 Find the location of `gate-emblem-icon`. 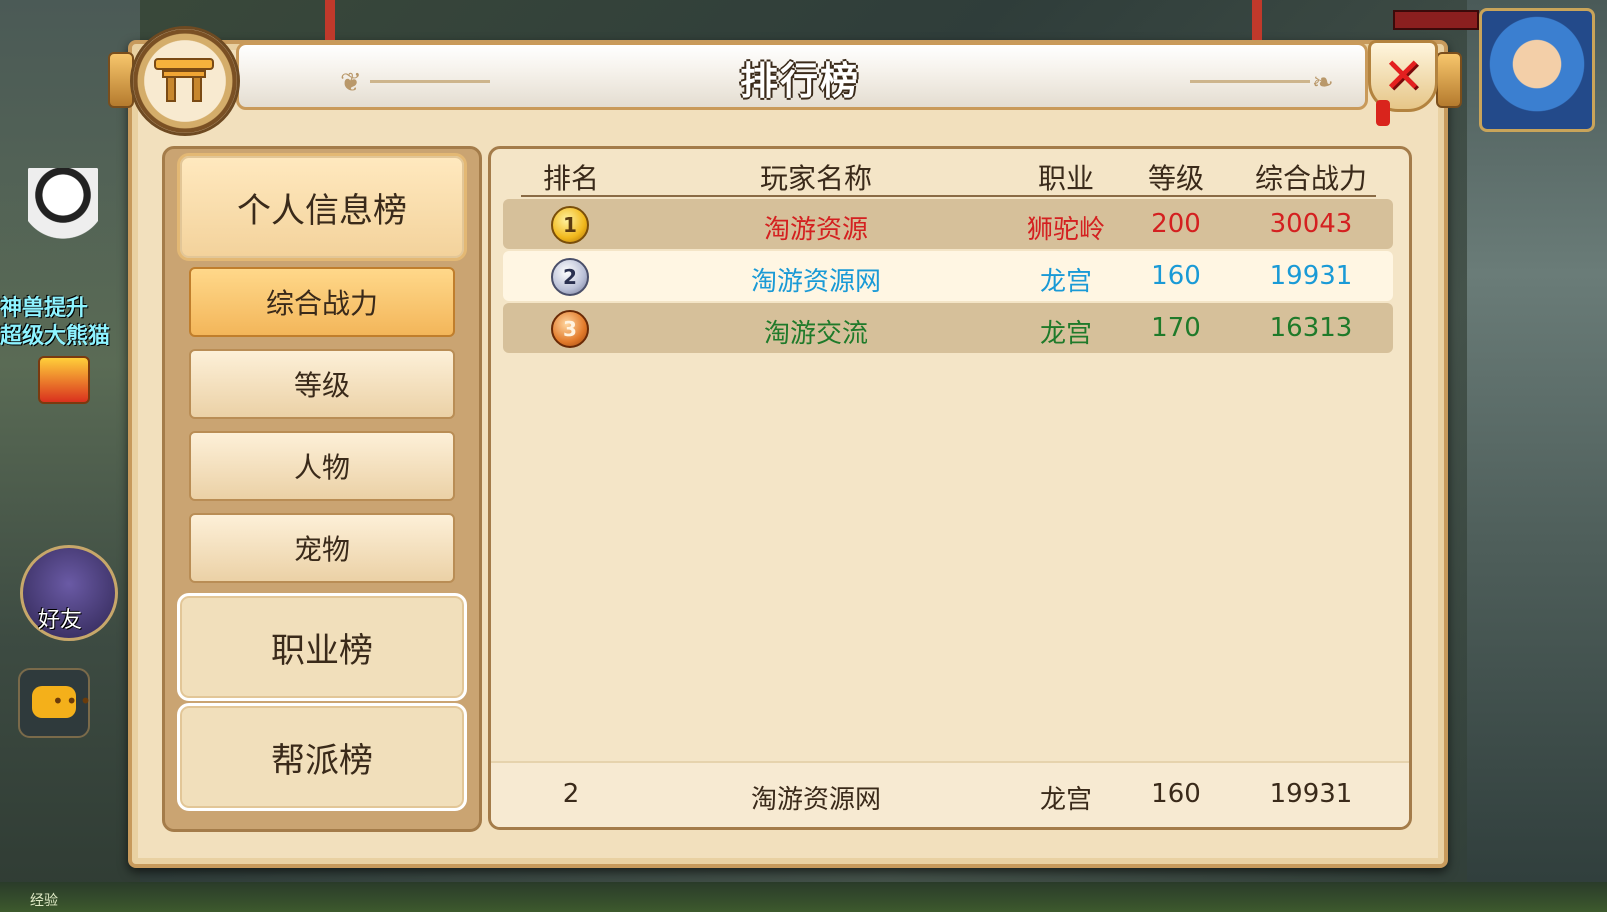

gate-emblem-icon is located at coordinates (185, 81).